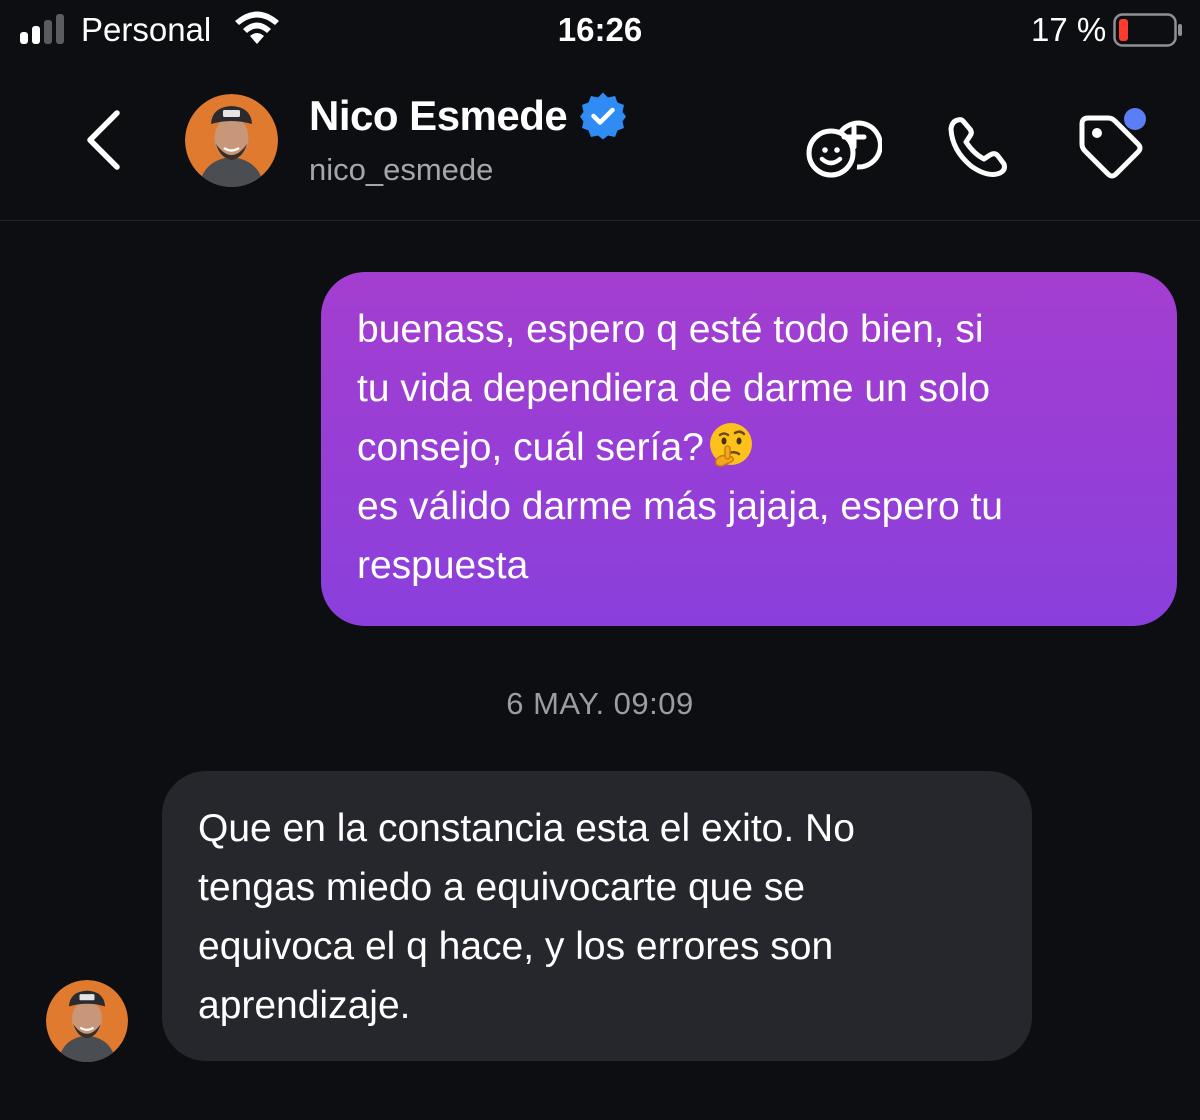  I want to click on cellular-signal-icon, so click(44, 29).